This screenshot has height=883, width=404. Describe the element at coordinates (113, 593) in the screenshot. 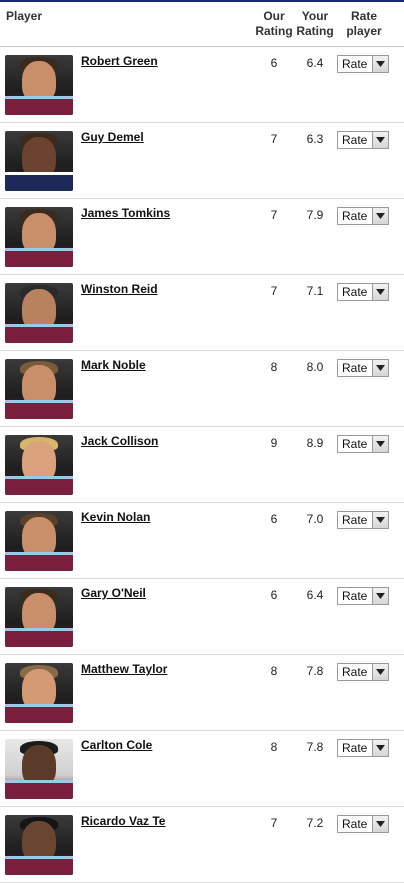

I see `player-name-link: Gary O'Neil` at that location.